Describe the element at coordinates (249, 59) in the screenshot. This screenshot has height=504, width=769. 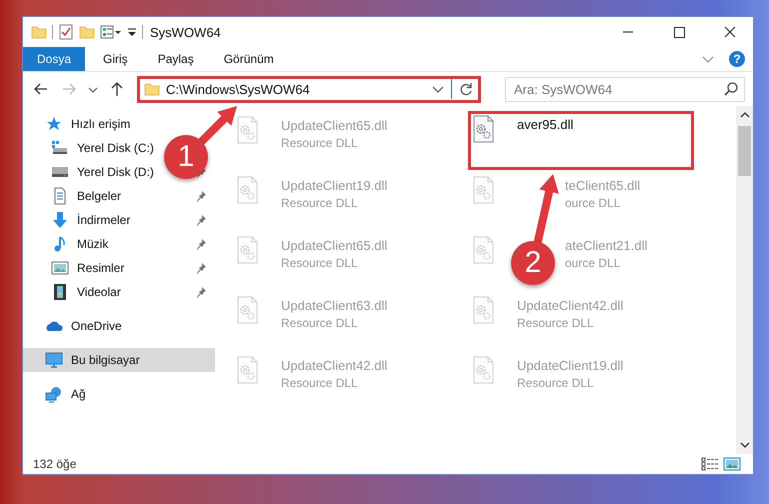
I see `ribbon-tab: Görünüm` at that location.